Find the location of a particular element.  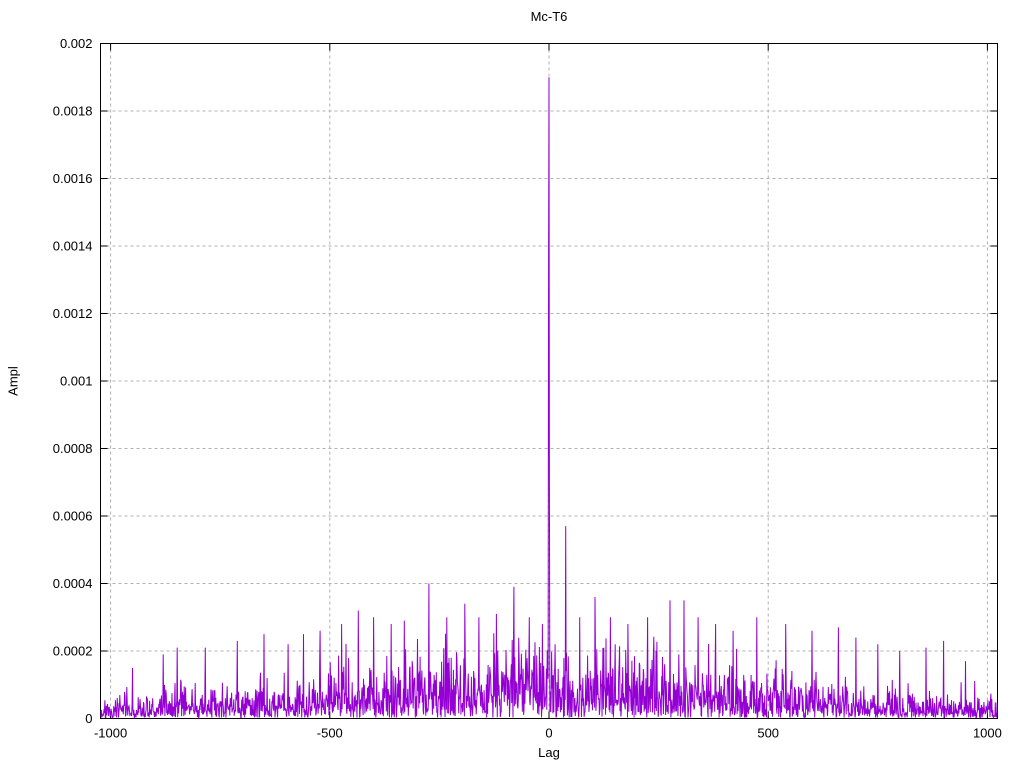

y-tick-label: 0.0016 is located at coordinates (73, 178).